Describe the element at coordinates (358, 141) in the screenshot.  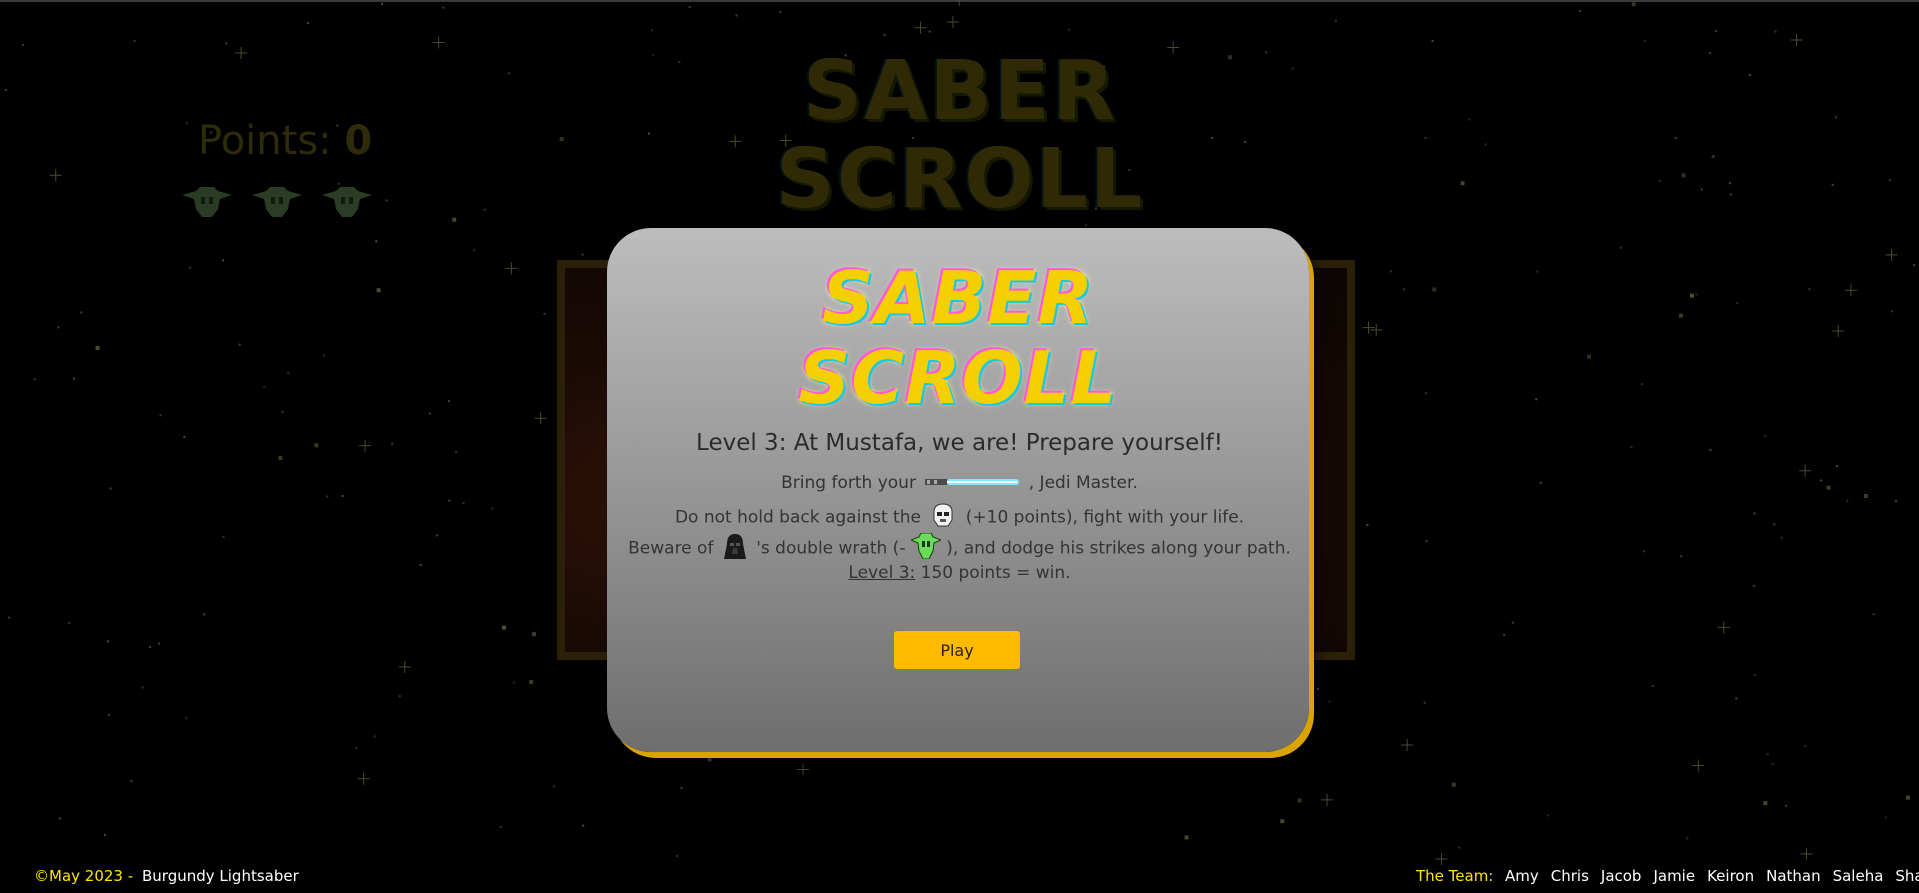
I see `points-value: 0` at that location.